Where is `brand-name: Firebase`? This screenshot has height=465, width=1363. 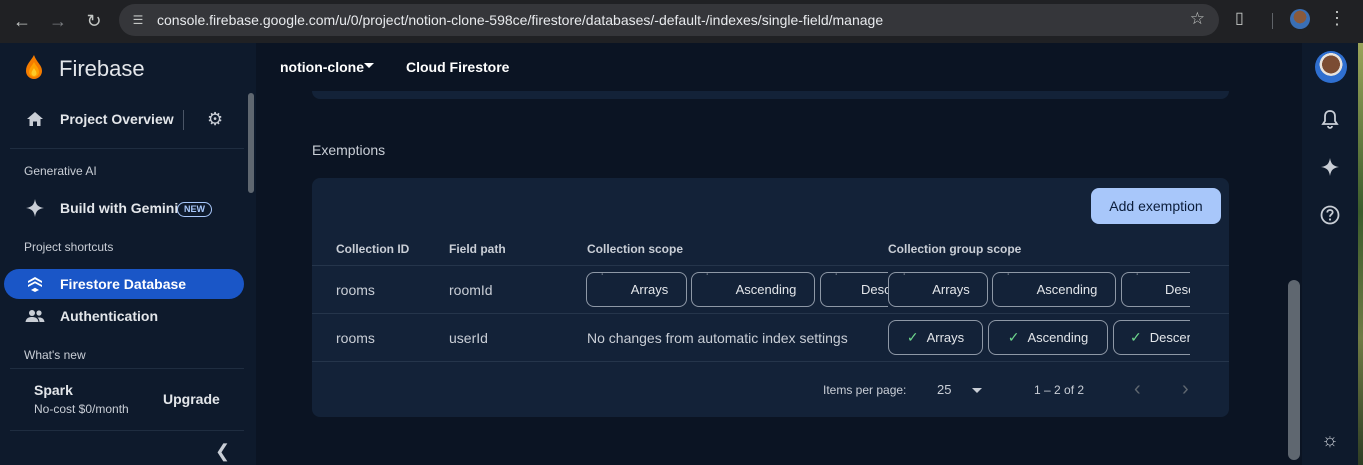 brand-name: Firebase is located at coordinates (102, 69).